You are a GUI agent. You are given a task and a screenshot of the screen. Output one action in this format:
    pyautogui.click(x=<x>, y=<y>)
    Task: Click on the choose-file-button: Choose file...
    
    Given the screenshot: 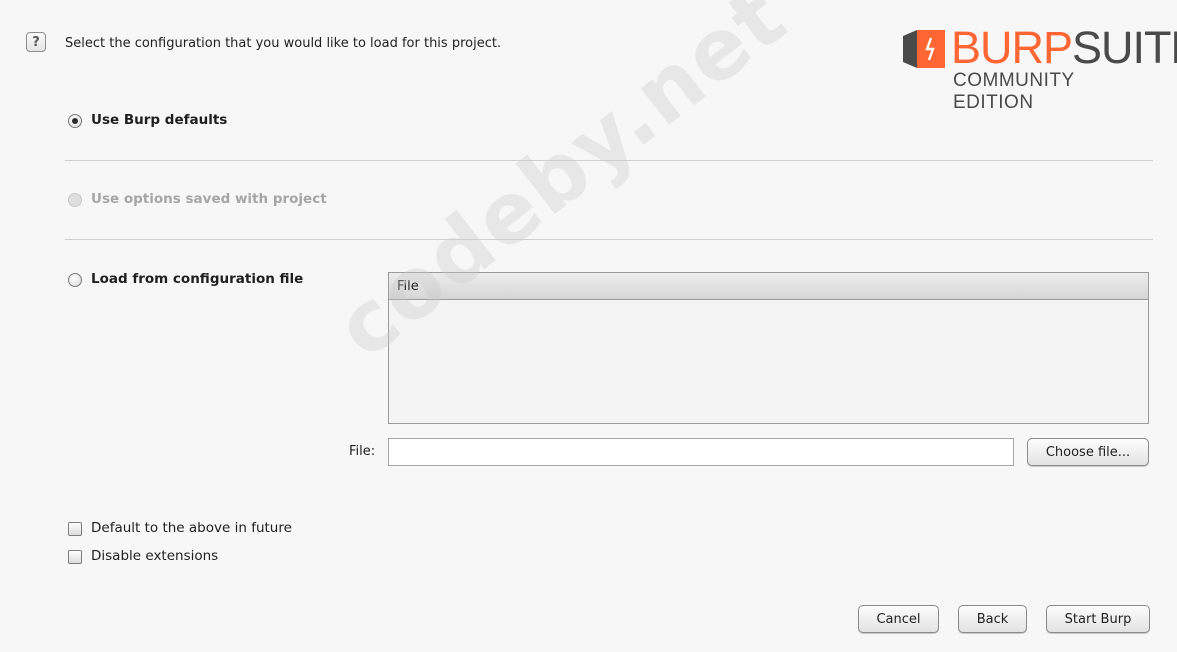 What is the action you would take?
    pyautogui.click(x=1088, y=452)
    